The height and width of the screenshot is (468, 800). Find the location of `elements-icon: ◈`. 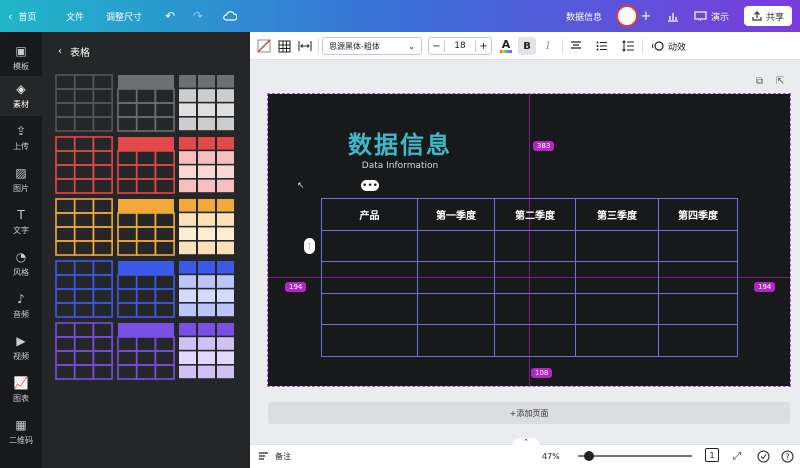

elements-icon: ◈ is located at coordinates (21, 89).